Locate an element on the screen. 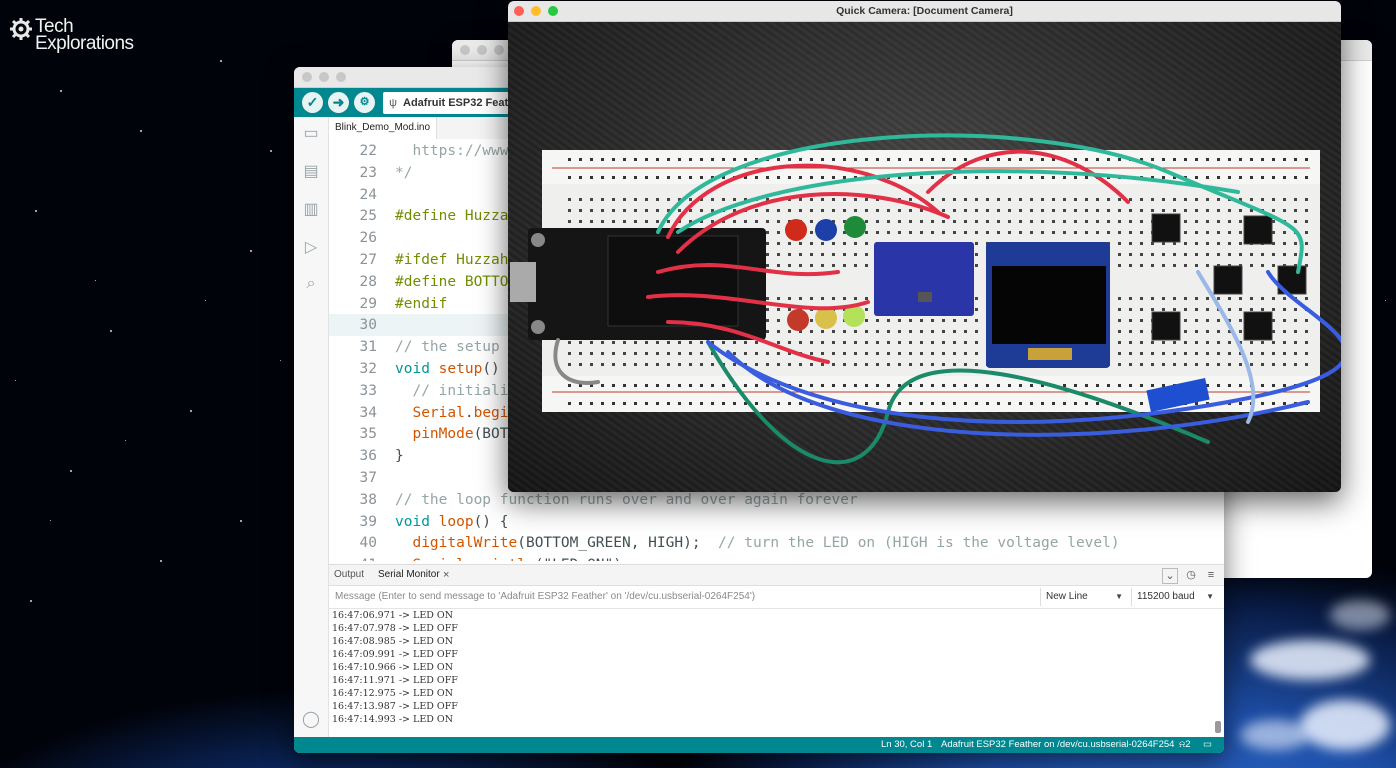 Image resolution: width=1396 pixels, height=768 pixels. code-token: pinMode is located at coordinates (443, 434).